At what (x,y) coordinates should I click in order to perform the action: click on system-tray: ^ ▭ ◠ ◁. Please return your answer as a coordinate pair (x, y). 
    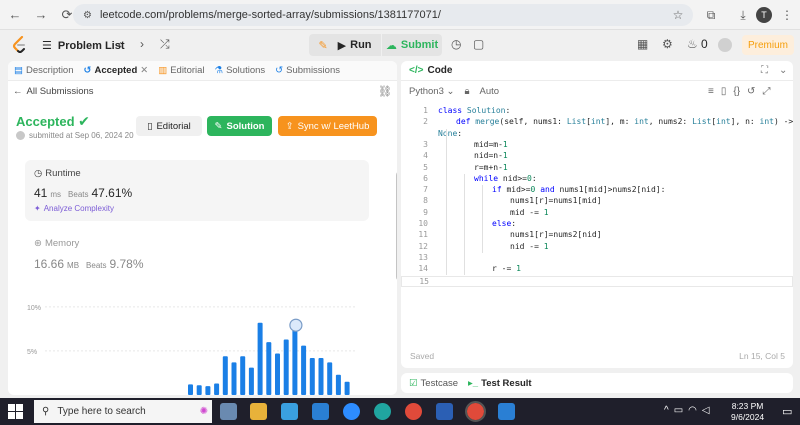
    Looking at the image, I should click on (687, 410).